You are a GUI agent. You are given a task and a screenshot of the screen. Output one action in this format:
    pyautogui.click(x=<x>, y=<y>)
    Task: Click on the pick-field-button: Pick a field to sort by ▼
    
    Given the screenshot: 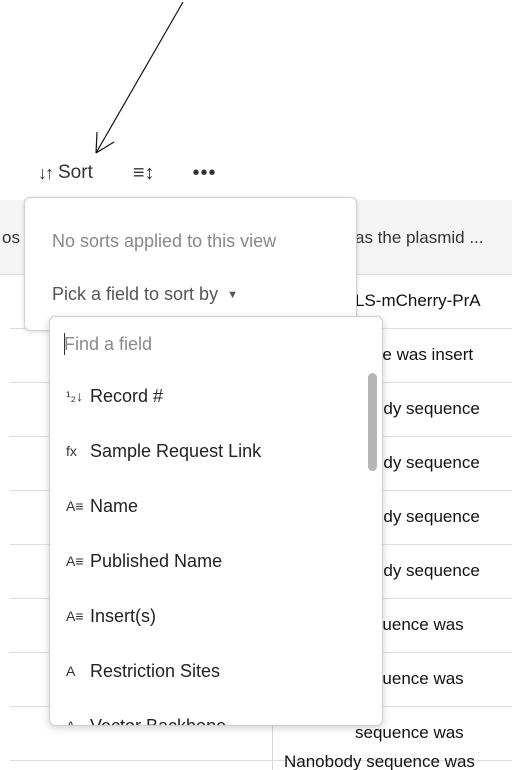 What is the action you would take?
    pyautogui.click(x=145, y=294)
    